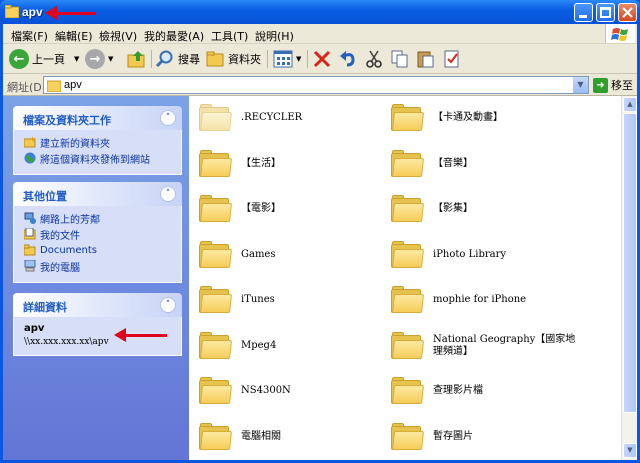 The height and width of the screenshot is (463, 640). What do you see at coordinates (287, 59) in the screenshot?
I see `views-button: ▼` at bounding box center [287, 59].